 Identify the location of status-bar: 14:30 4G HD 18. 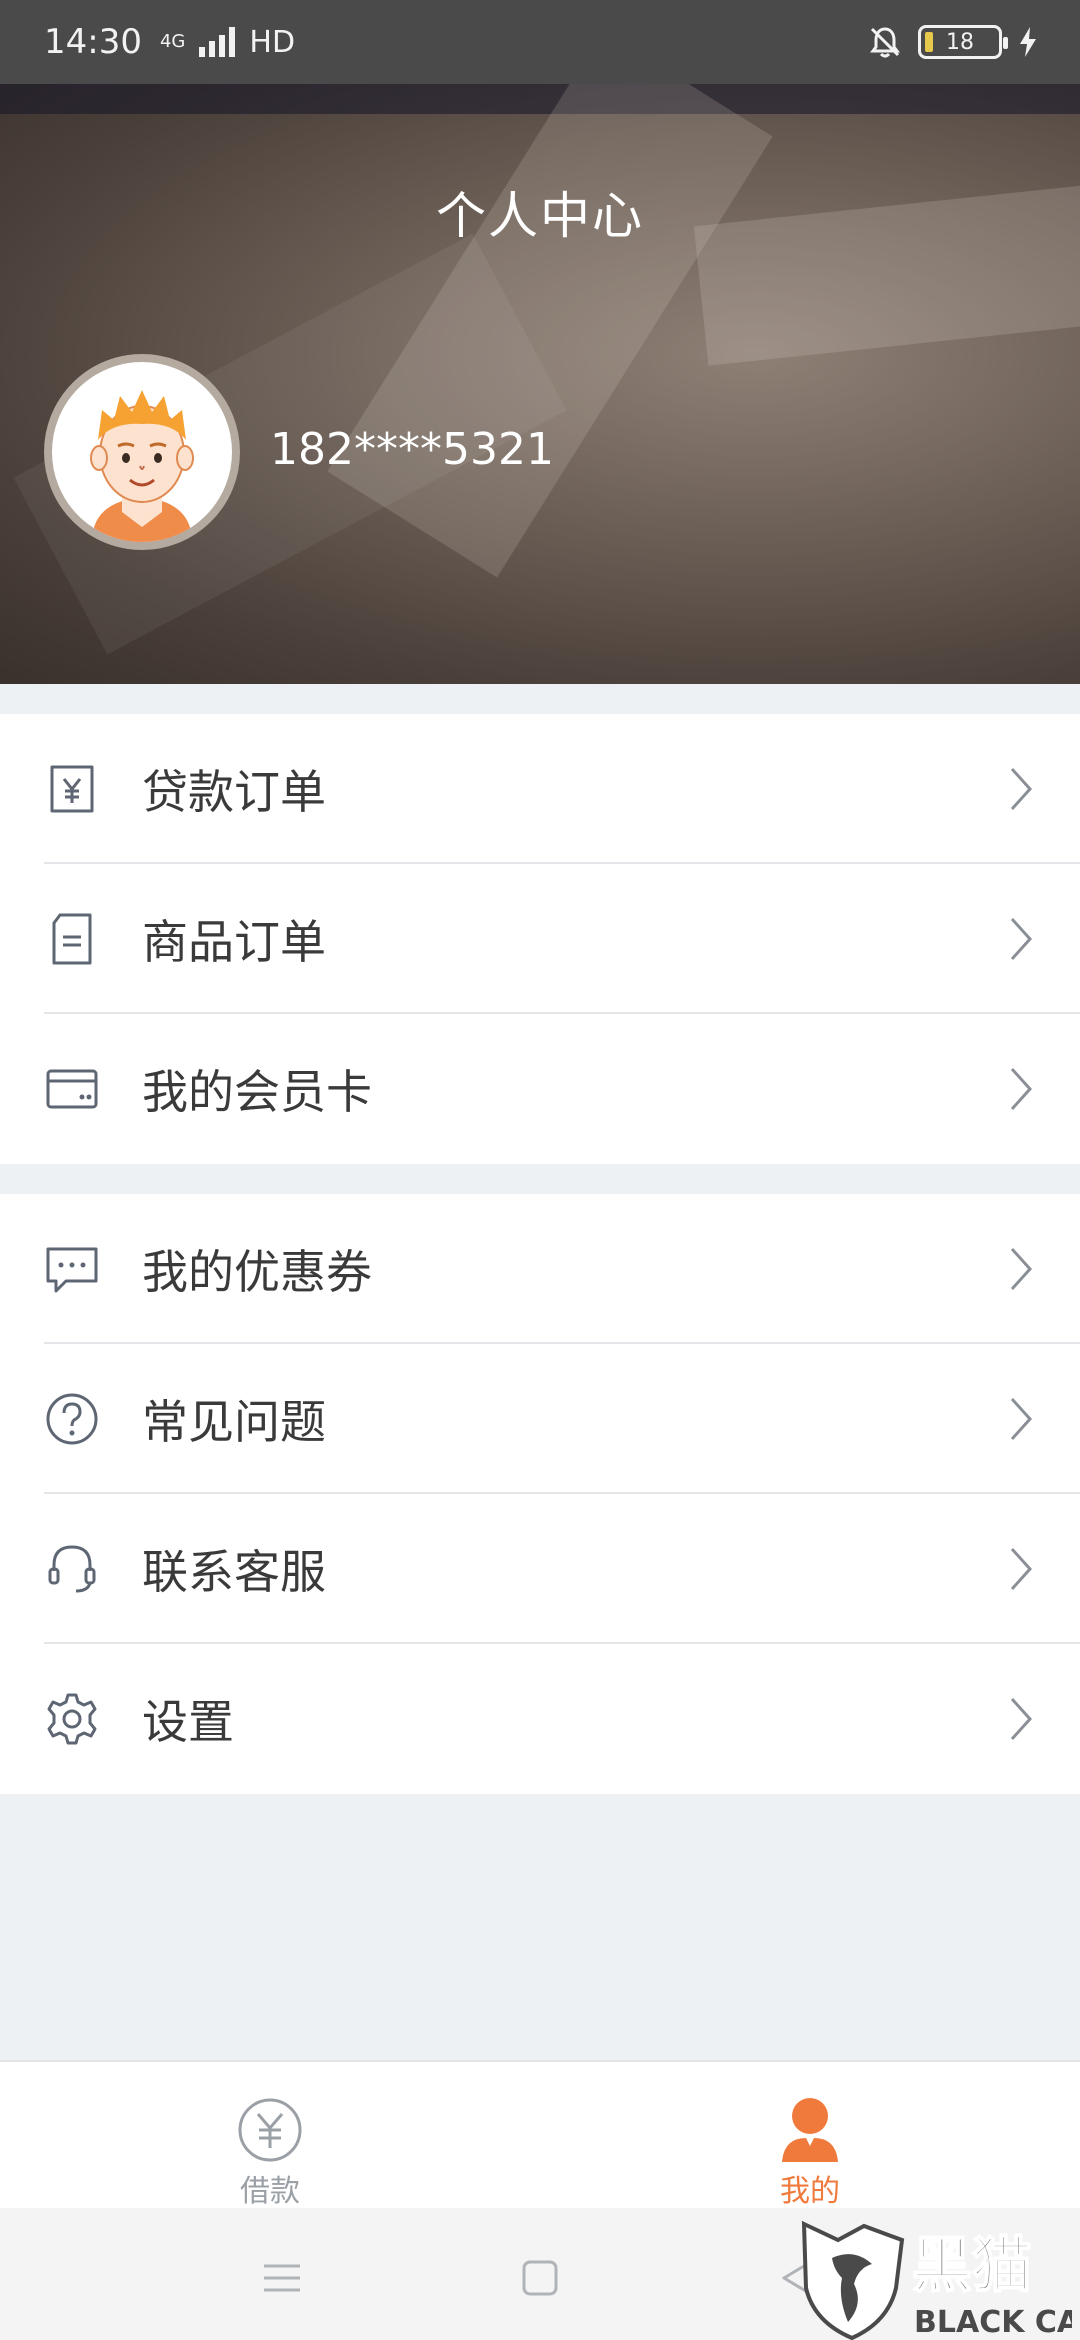
(540, 42).